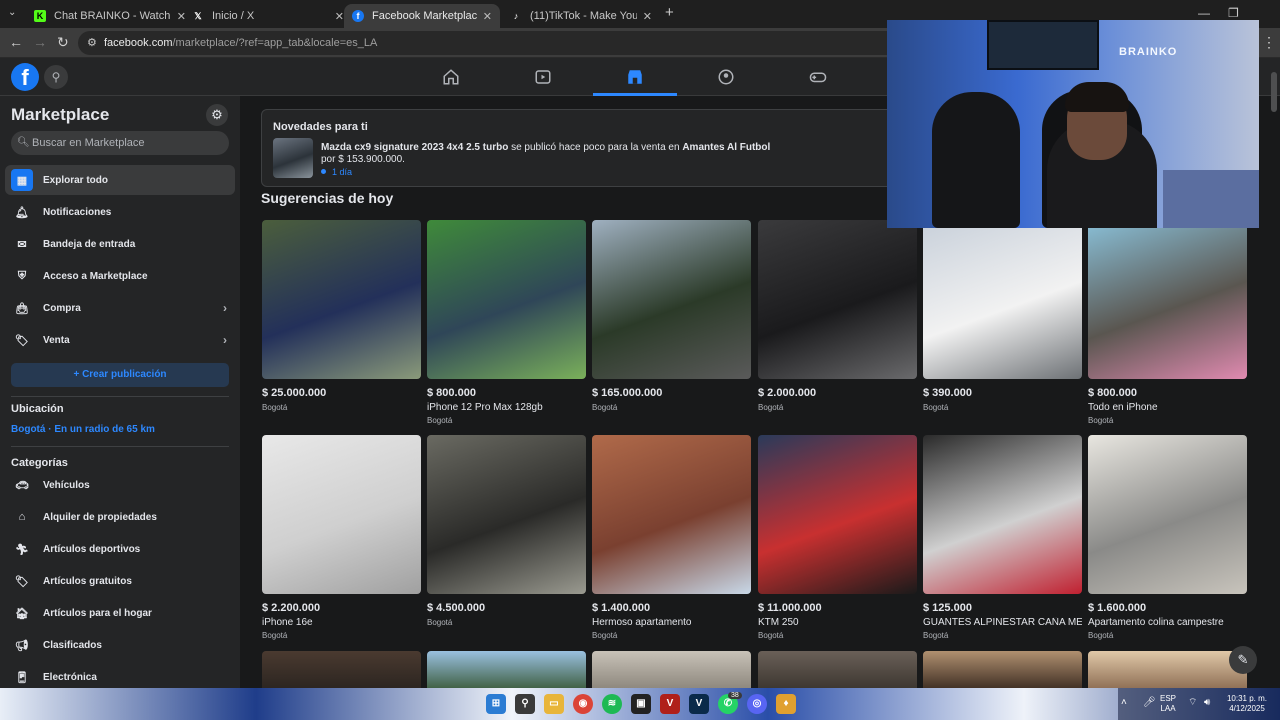  I want to click on category-gratuitos: 🏷︎ Artículos gratuitos, so click(120, 581).